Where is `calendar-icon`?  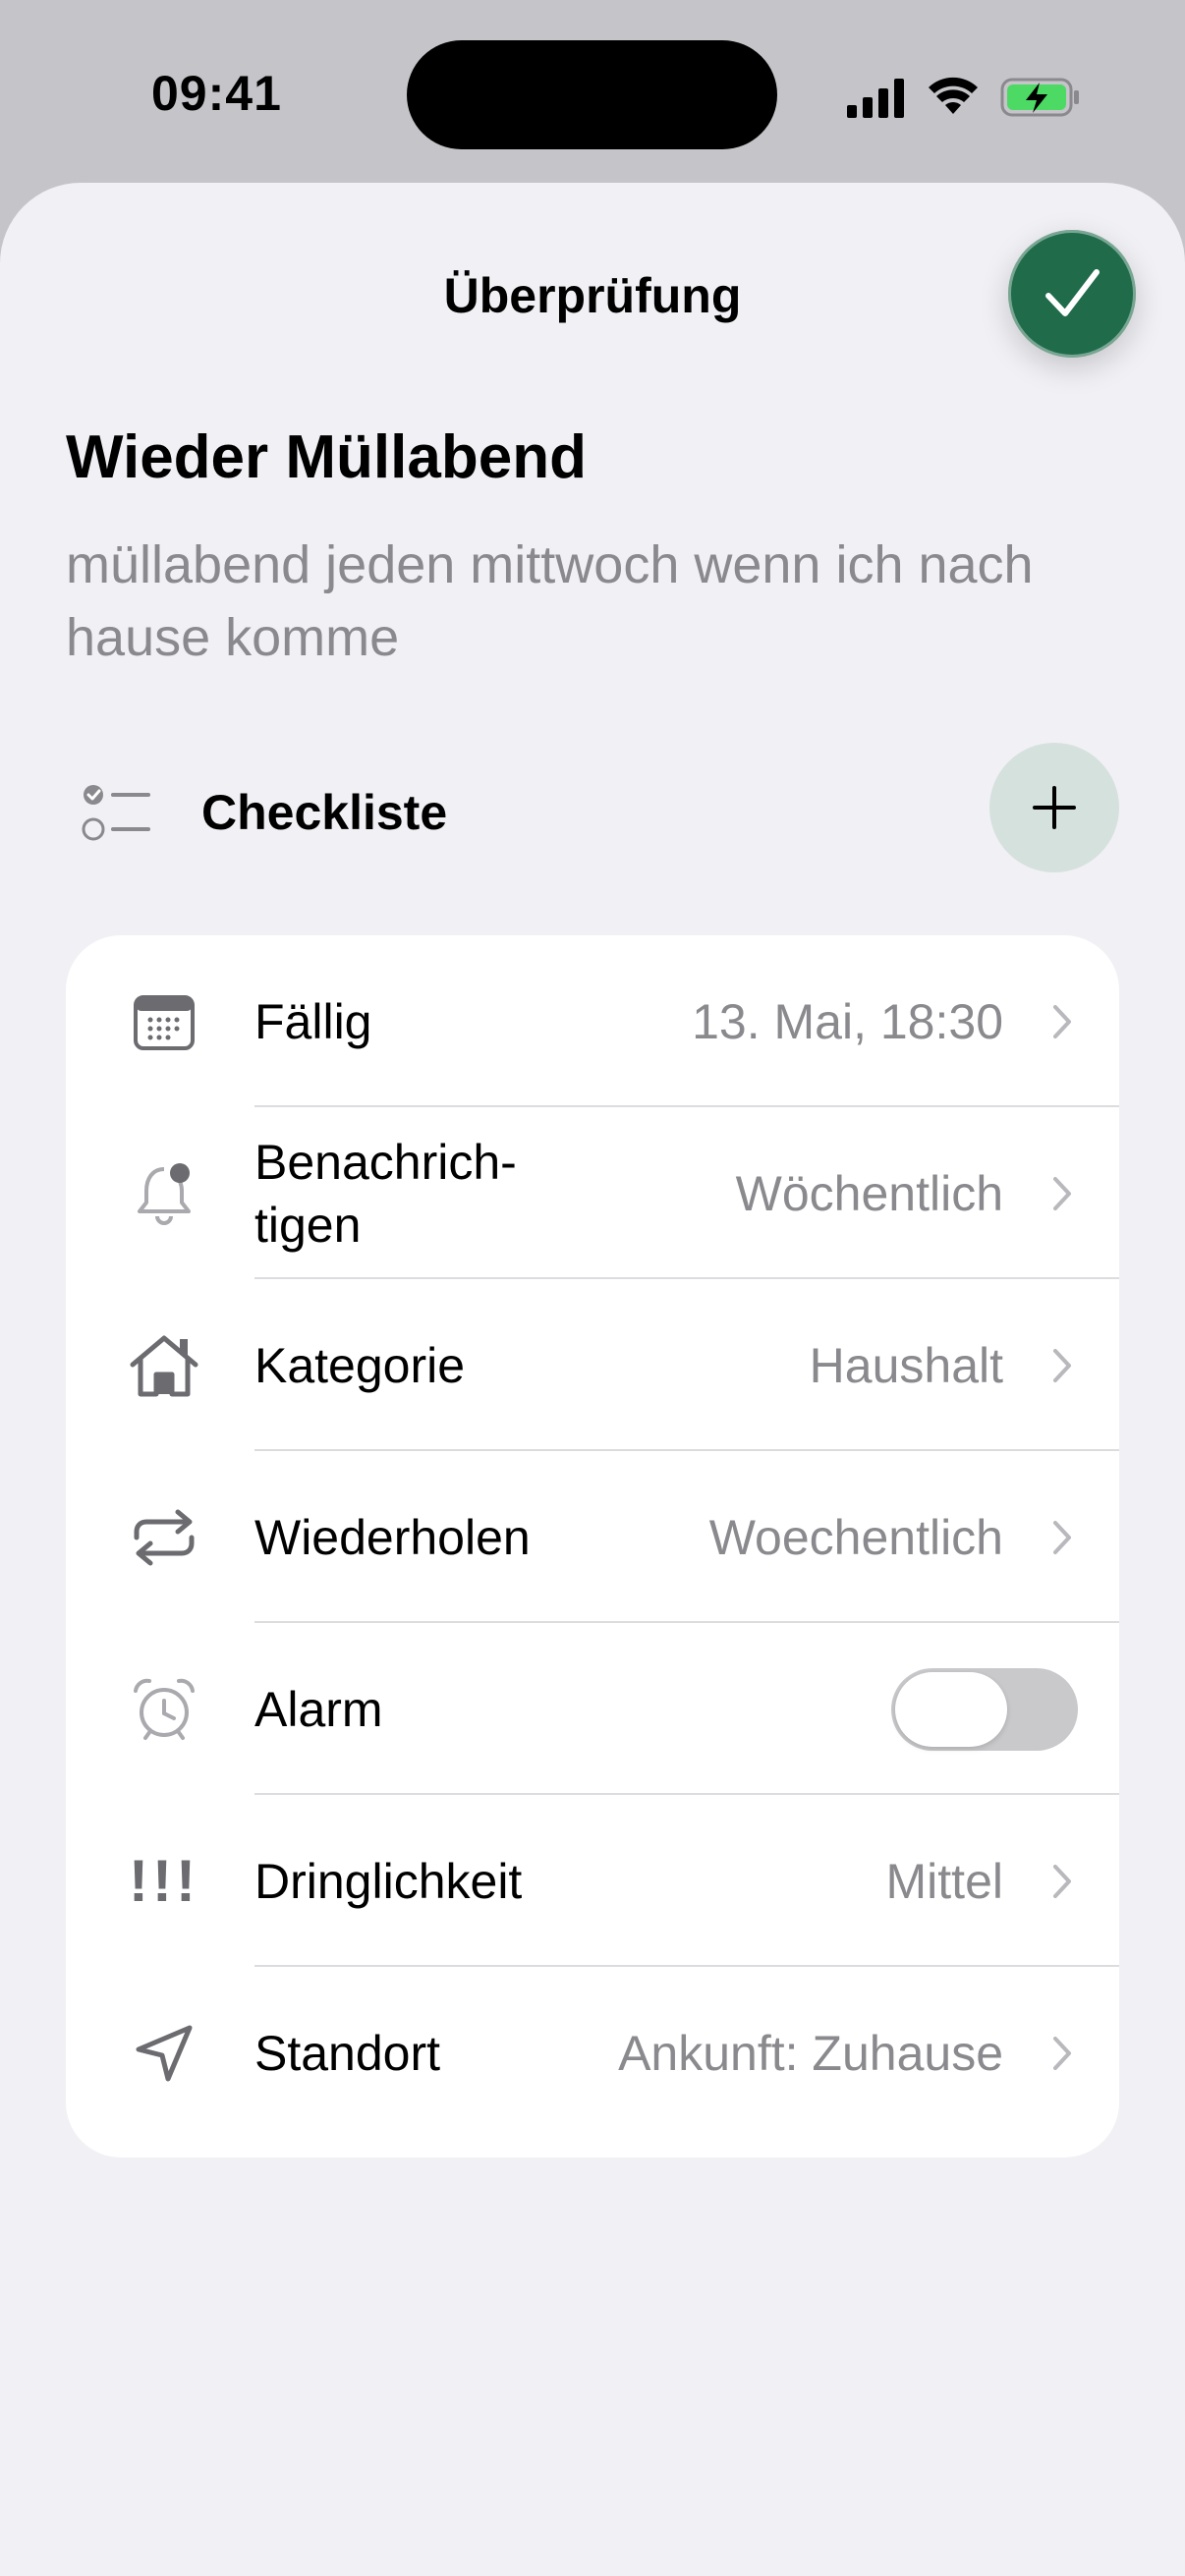 calendar-icon is located at coordinates (164, 1021).